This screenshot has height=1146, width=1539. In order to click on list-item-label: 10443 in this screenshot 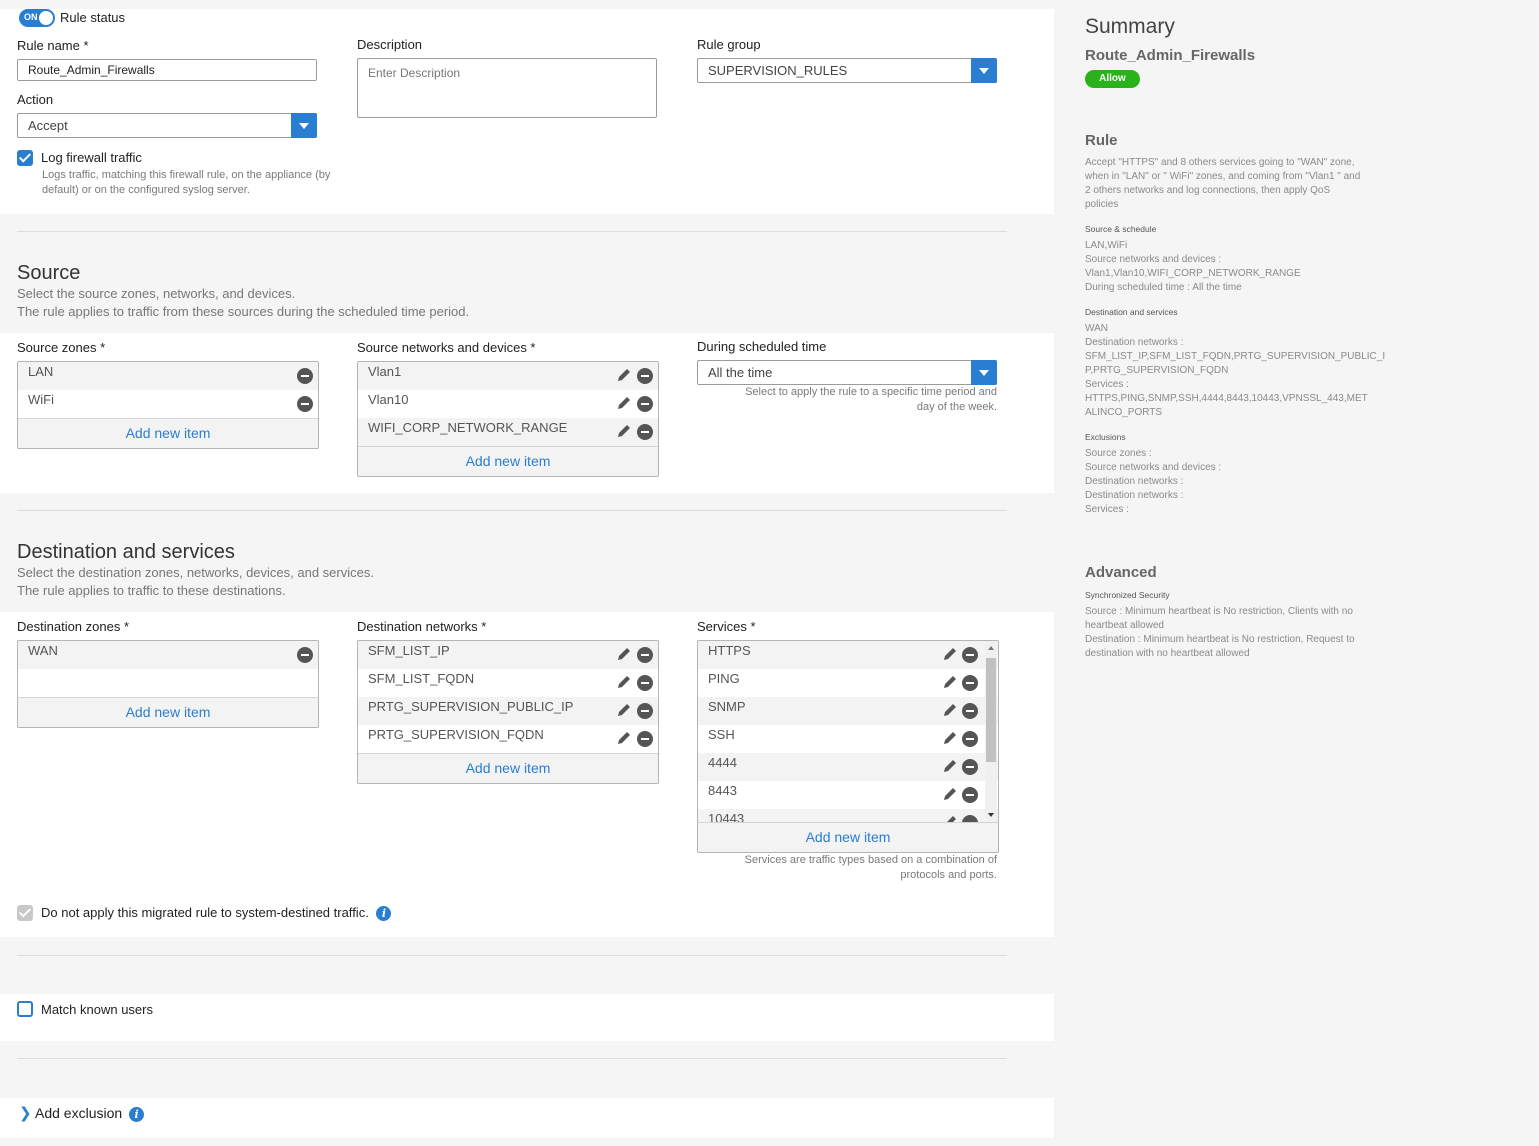, I will do `click(726, 816)`.